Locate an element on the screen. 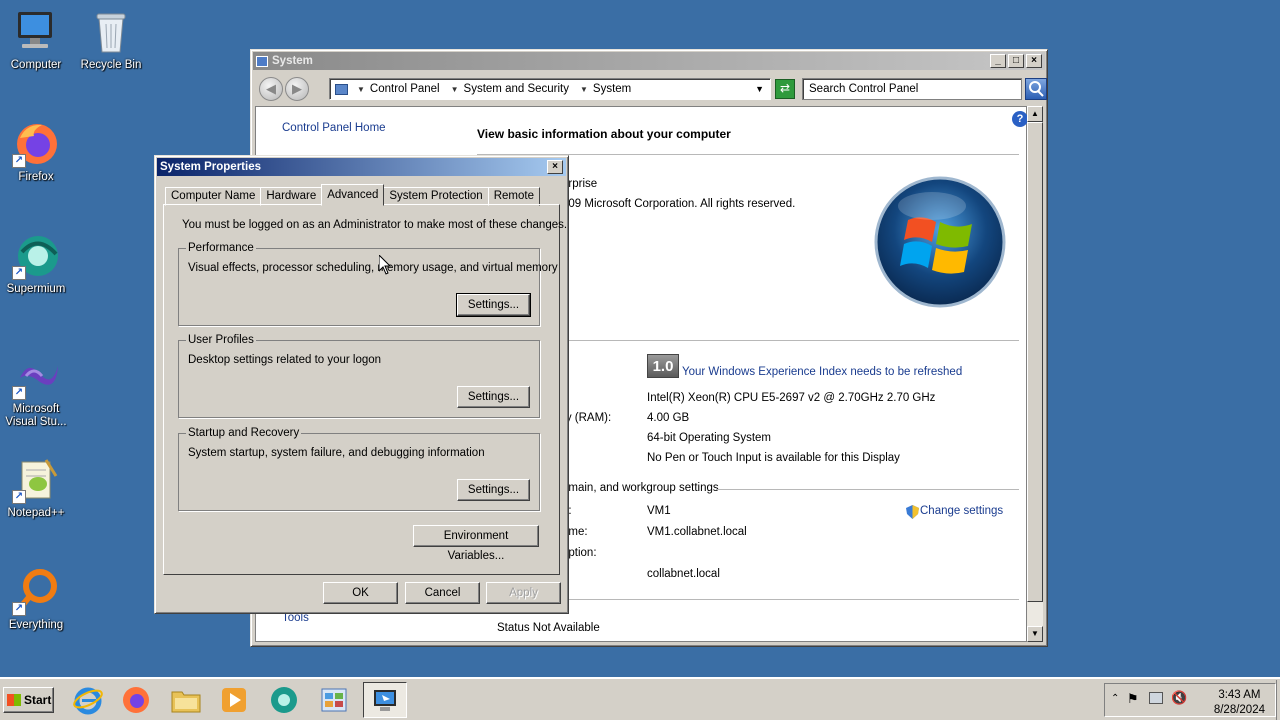 Image resolution: width=1280 pixels, height=720 pixels. supermium-icon: ↗ is located at coordinates (36, 256).